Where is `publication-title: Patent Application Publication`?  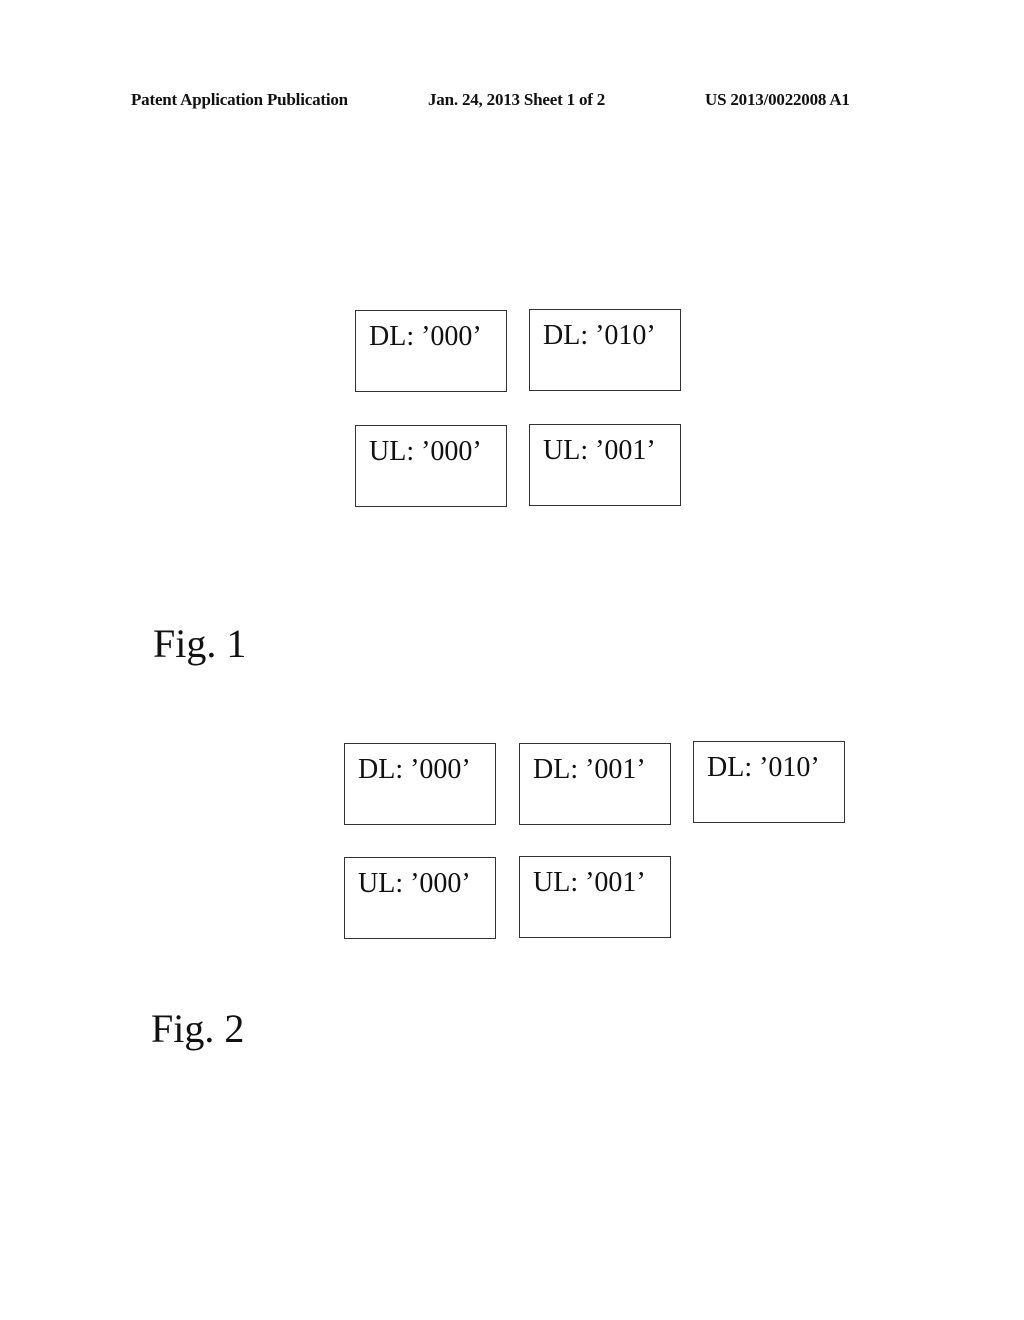 publication-title: Patent Application Publication is located at coordinates (239, 99).